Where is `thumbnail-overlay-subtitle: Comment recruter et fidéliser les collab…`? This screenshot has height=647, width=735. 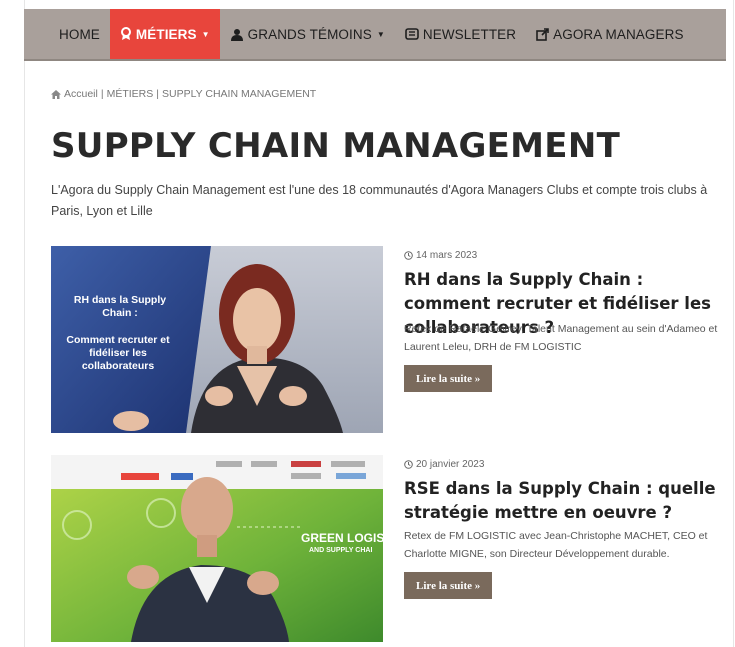 thumbnail-overlay-subtitle: Comment recruter et fidéliser les collab… is located at coordinates (118, 353).